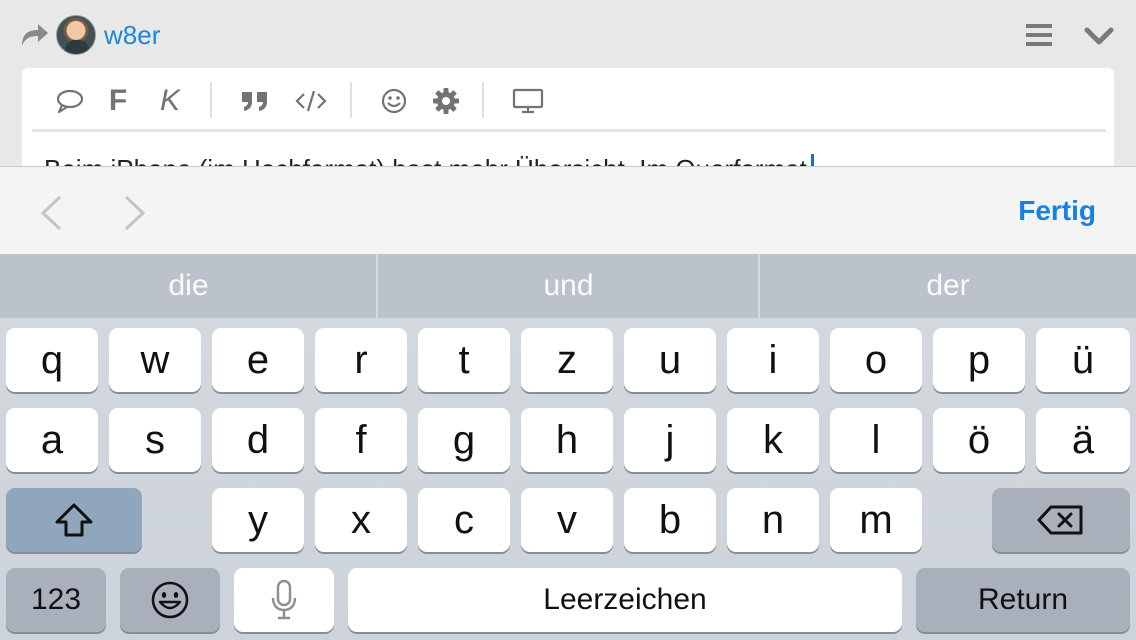 Image resolution: width=1136 pixels, height=640 pixels. Describe the element at coordinates (528, 101) in the screenshot. I see `preview-icon` at that location.